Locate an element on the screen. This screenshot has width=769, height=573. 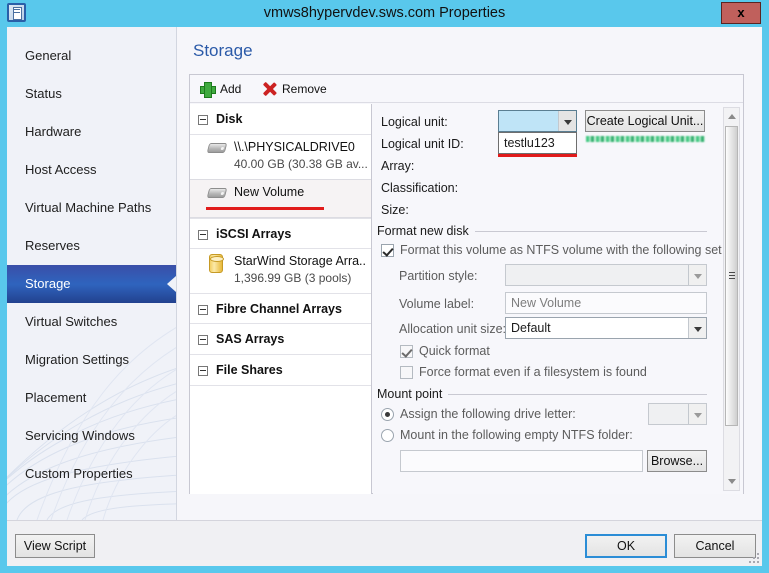
sidebar-item-host-access: Host Access is located at coordinates (91, 170).